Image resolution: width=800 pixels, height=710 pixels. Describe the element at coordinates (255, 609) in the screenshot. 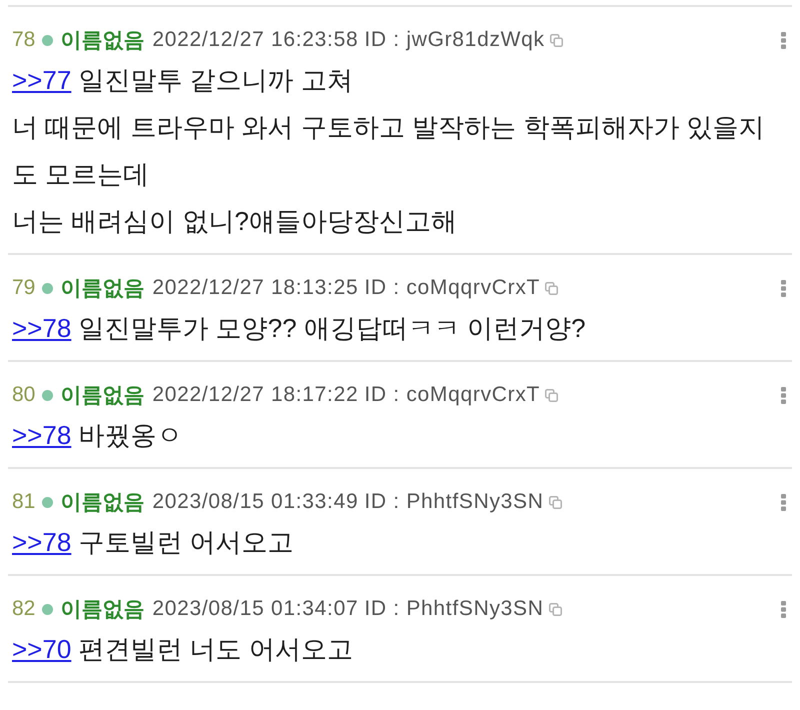

I see `post-date: 2023/08/15 01:34:07` at that location.